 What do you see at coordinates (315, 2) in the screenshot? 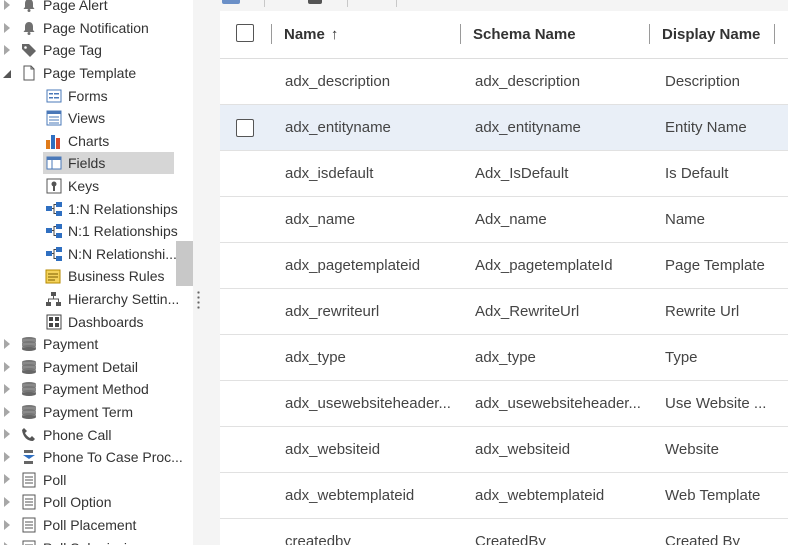
I see `toolbar-filter-icon` at bounding box center [315, 2].